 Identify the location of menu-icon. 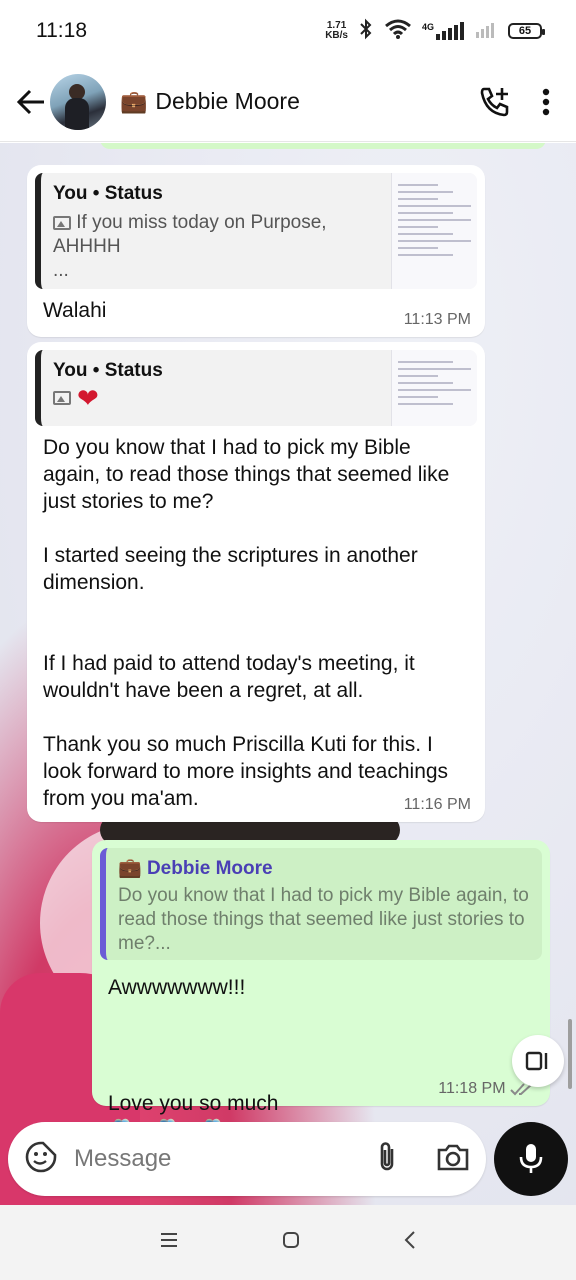
(169, 1242).